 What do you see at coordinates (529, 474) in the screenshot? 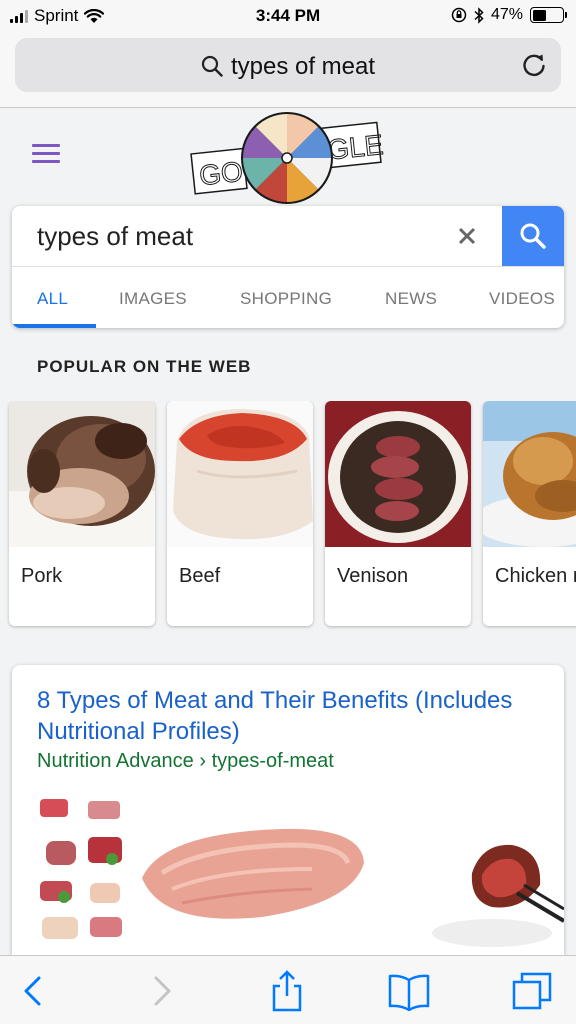
I see `chicken-image` at bounding box center [529, 474].